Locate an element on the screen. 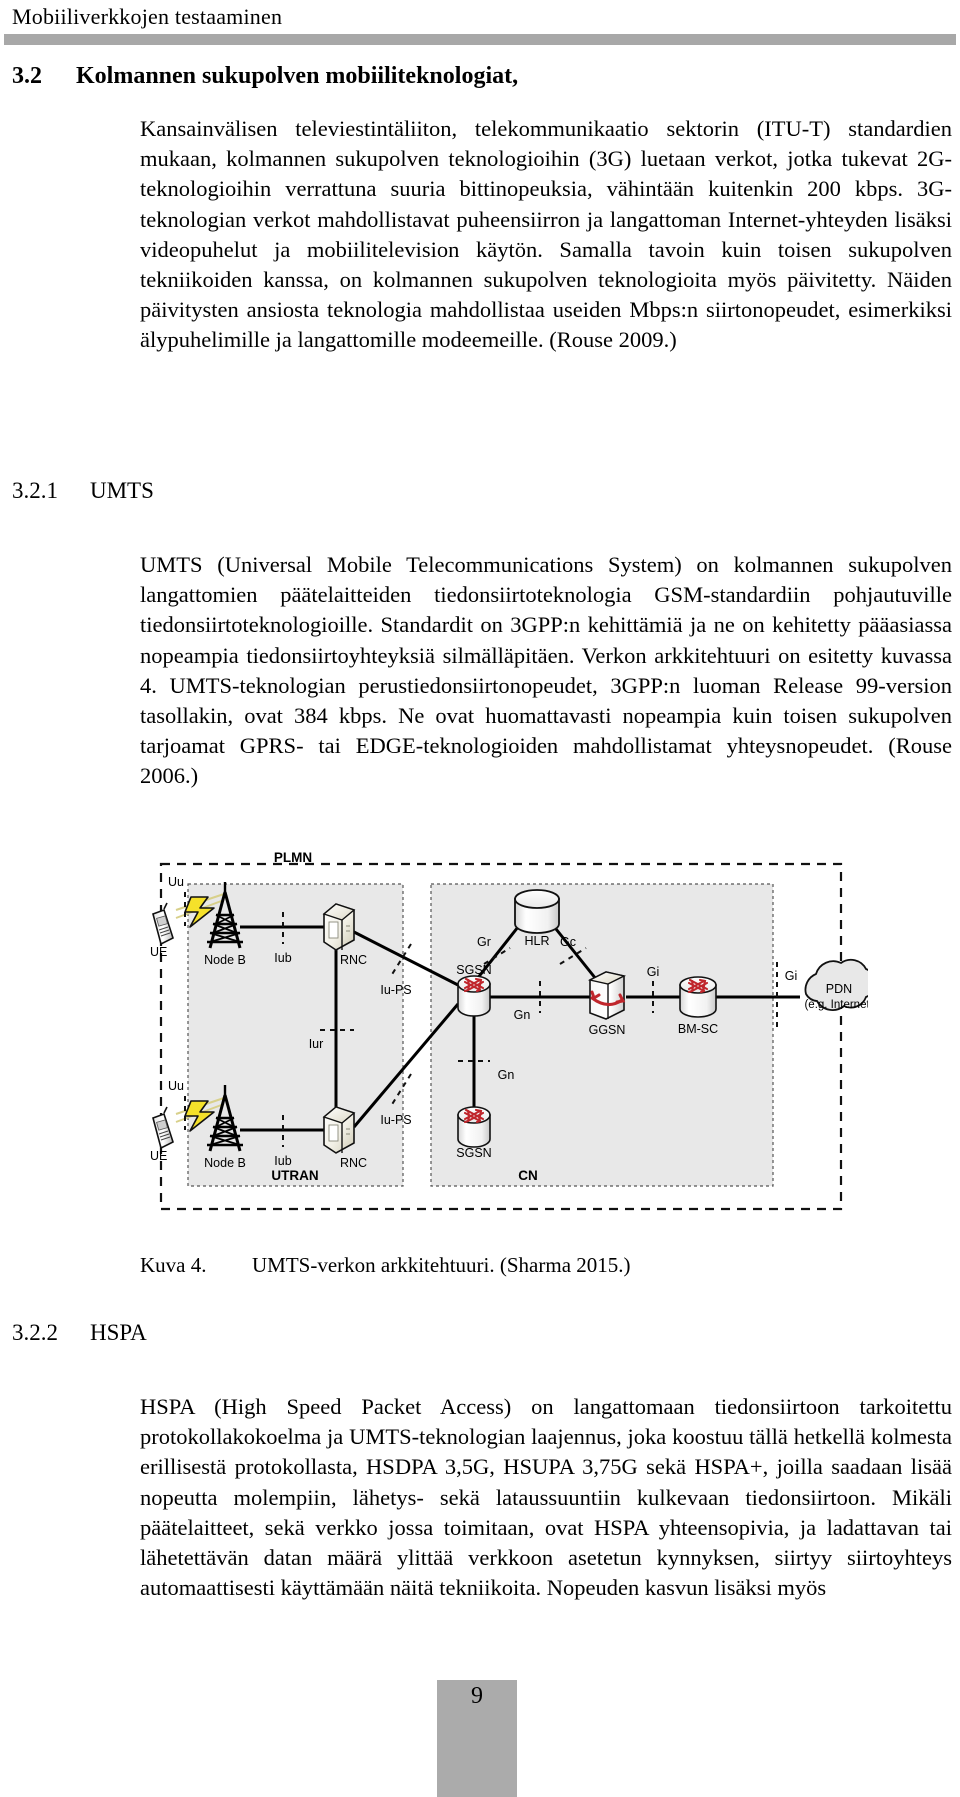 Image resolution: width=960 pixels, height=1797 pixels. node-ue-top-label: UE is located at coordinates (158, 952).